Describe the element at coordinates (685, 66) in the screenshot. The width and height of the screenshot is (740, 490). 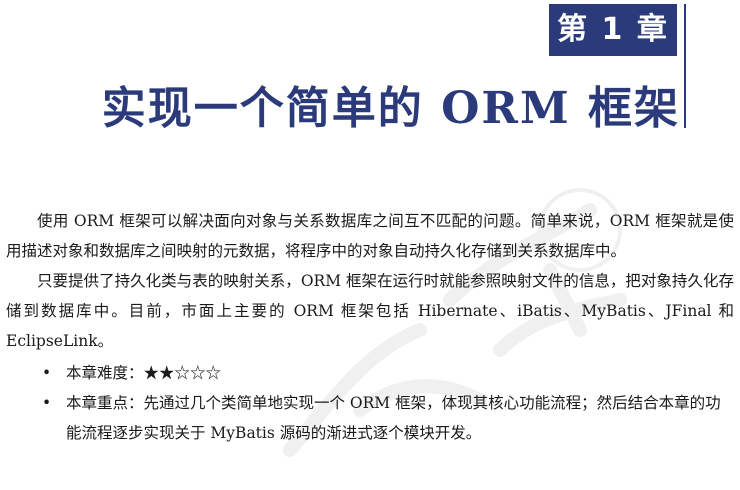
I see `chapter-divider-line` at that location.